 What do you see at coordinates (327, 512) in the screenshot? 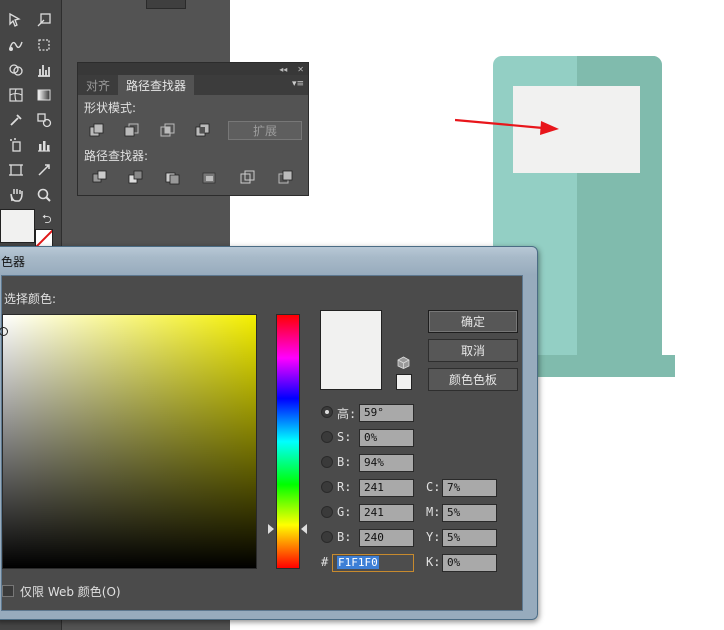
I see `green-radio` at bounding box center [327, 512].